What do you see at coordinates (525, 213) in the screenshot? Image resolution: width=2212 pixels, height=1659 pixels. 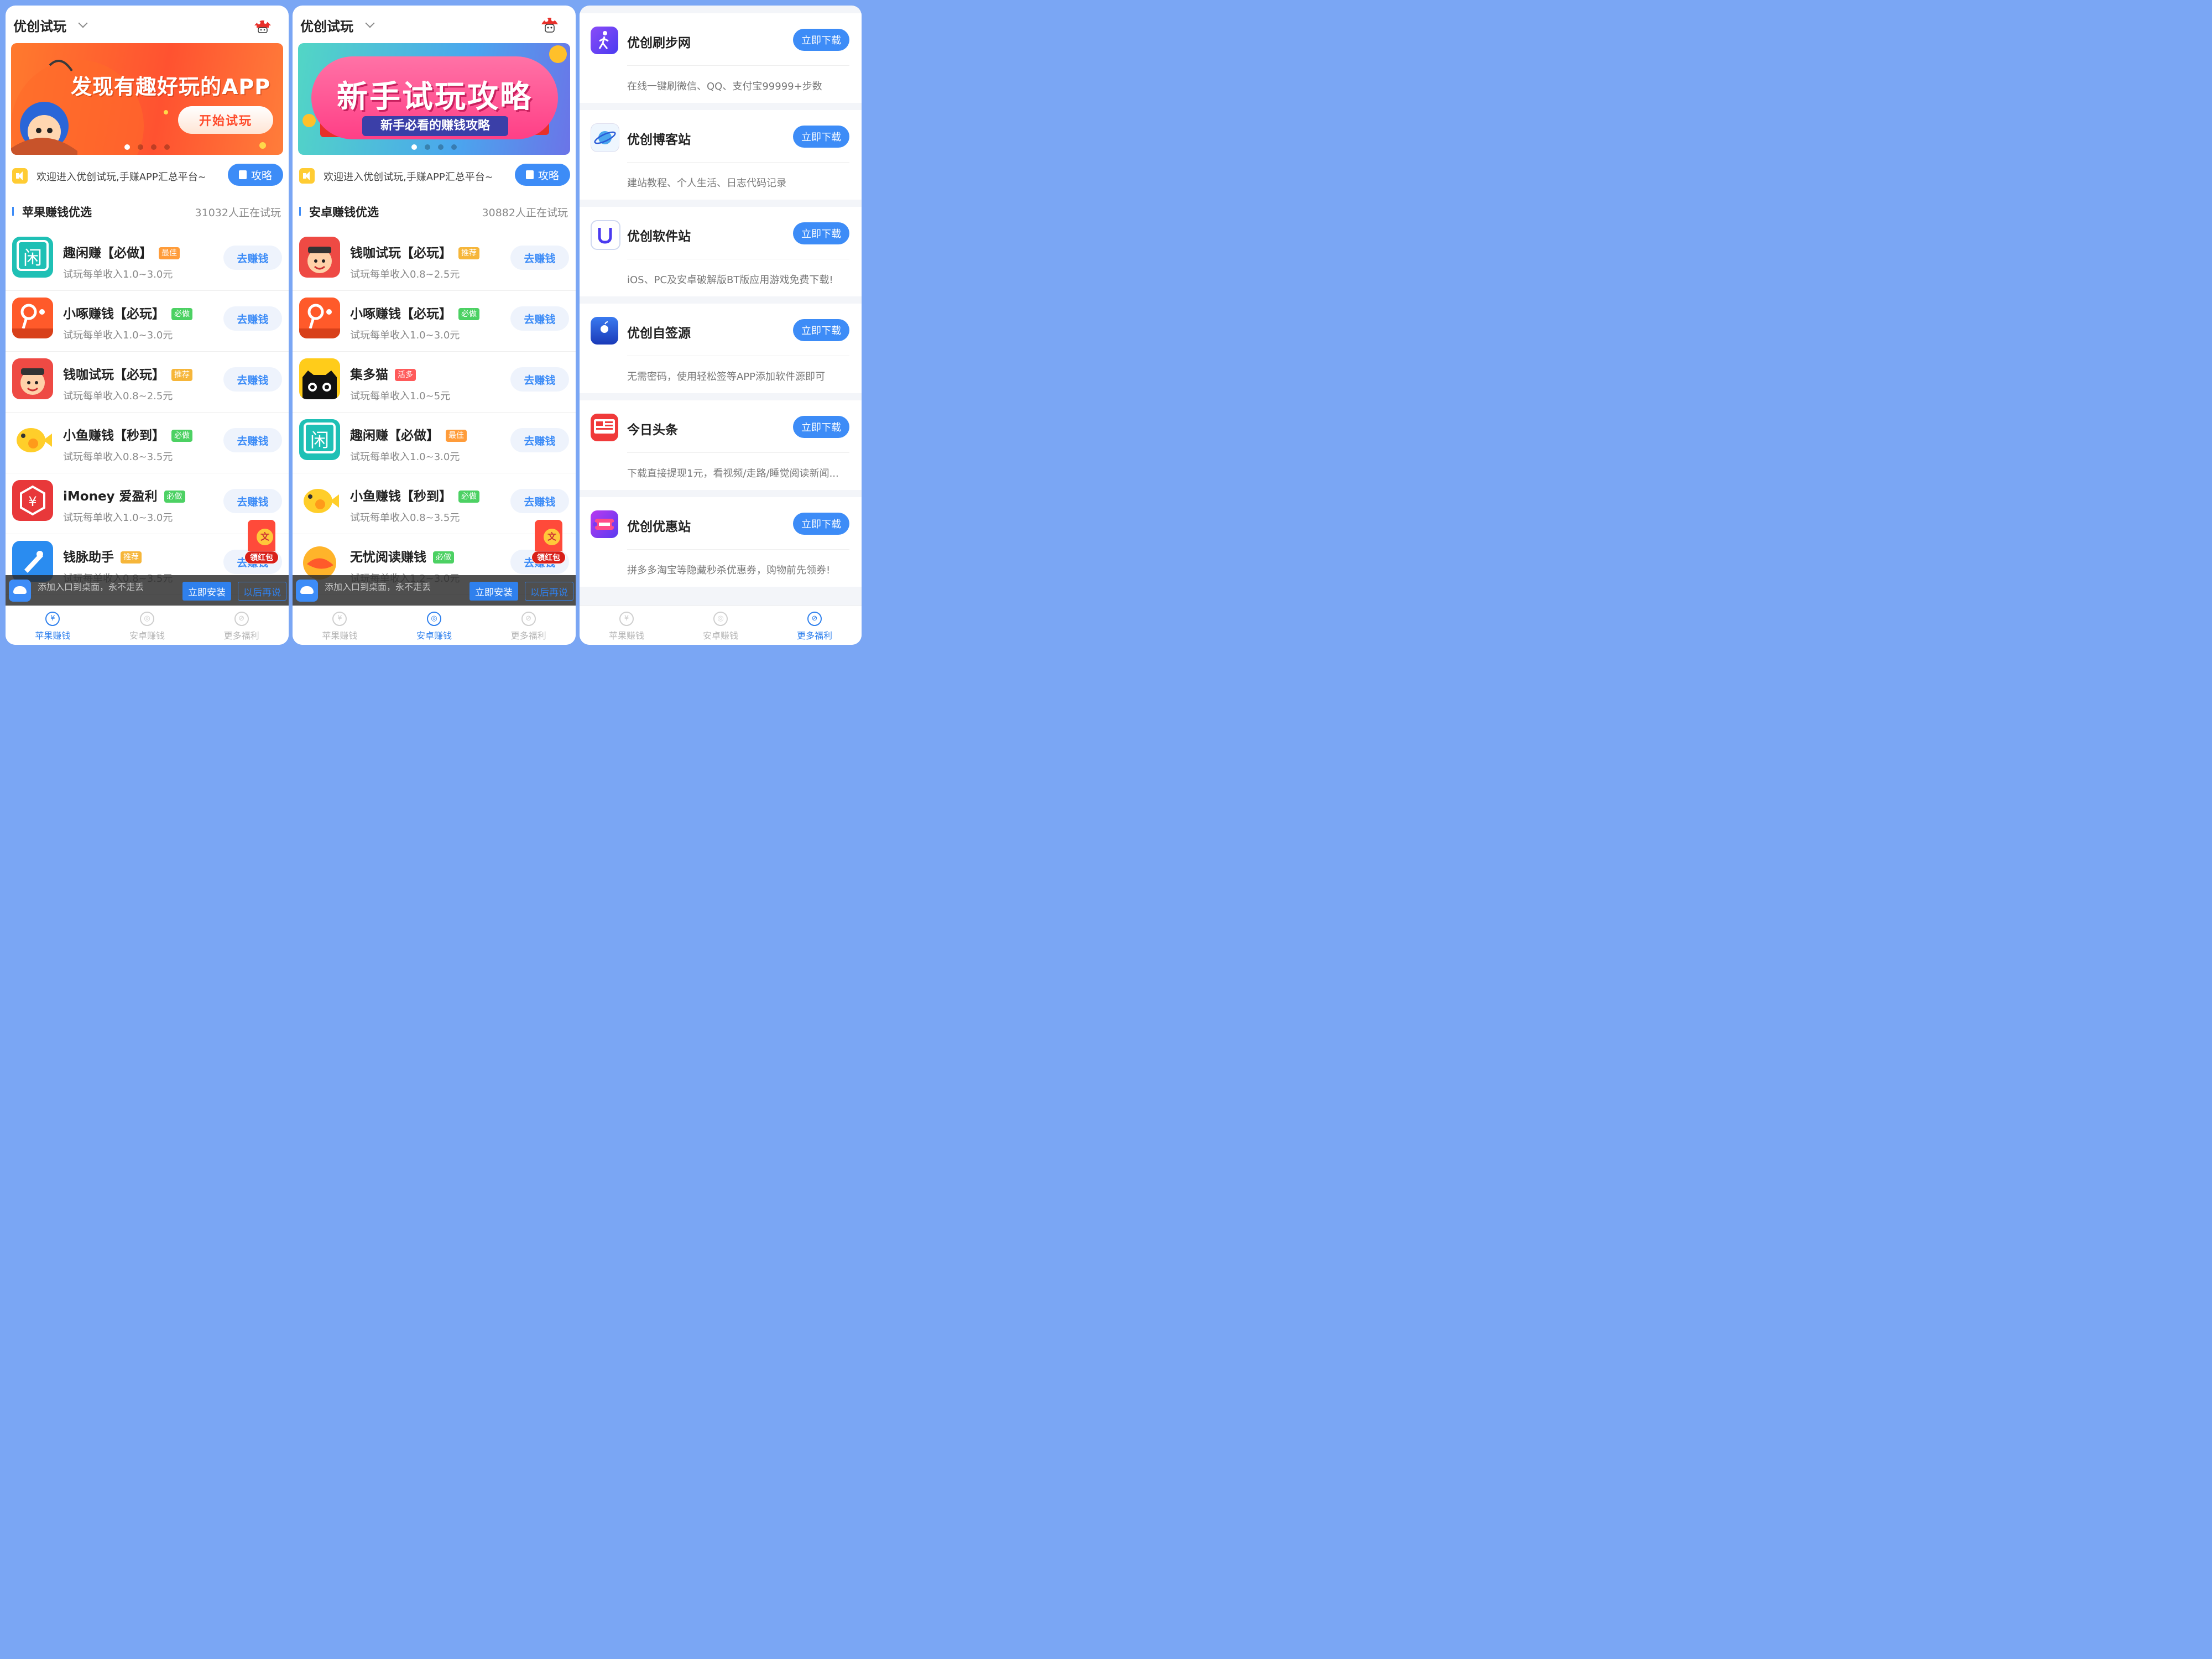 I see `player-count: 30882人正在试玩` at bounding box center [525, 213].